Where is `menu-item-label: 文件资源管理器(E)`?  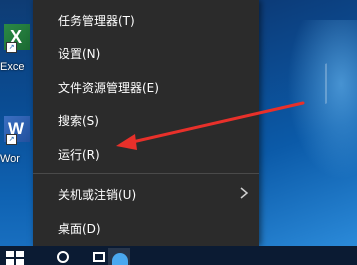
menu-item-label: 文件资源管理器(E) is located at coordinates (108, 88).